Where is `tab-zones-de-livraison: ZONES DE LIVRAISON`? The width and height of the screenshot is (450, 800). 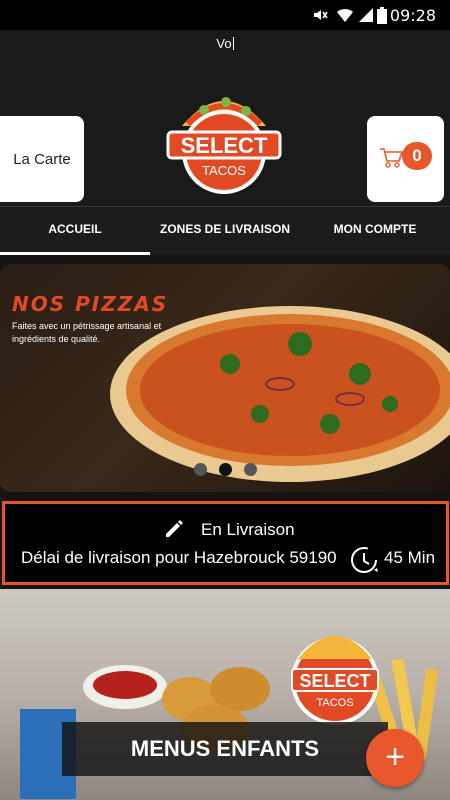 tab-zones-de-livraison: ZONES DE LIVRAISON is located at coordinates (225, 231).